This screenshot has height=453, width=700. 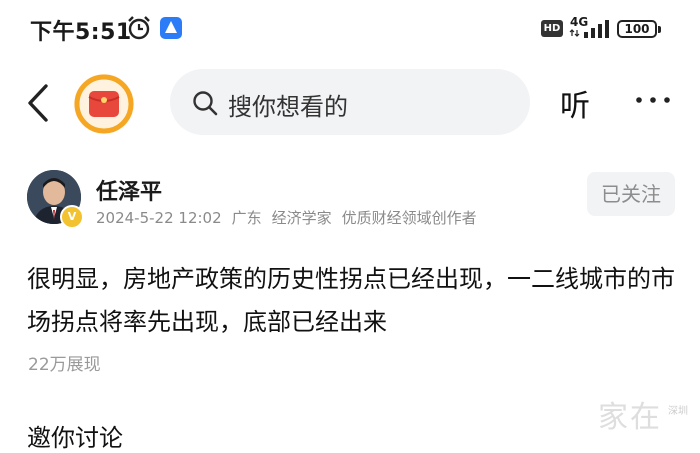 I want to click on alarm-clock-icon, so click(x=139, y=28).